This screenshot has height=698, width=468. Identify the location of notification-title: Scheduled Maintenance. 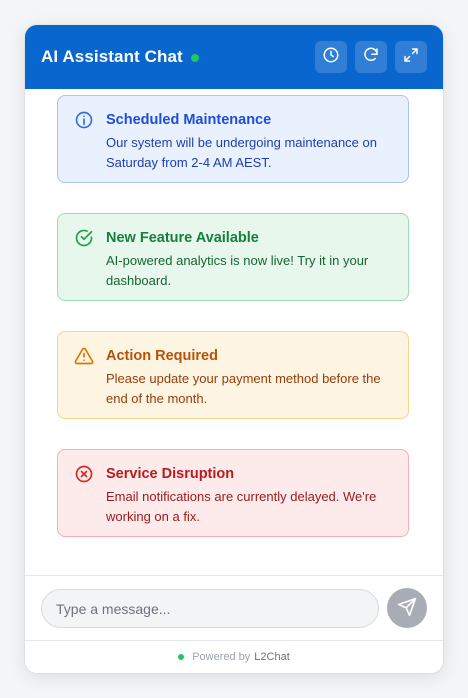
(189, 120).